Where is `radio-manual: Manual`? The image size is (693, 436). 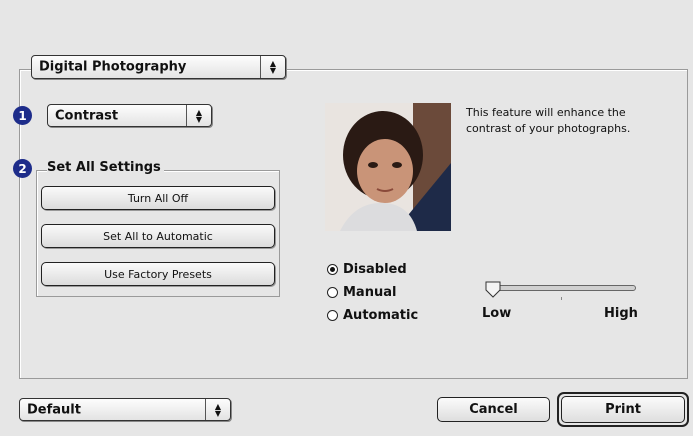
radio-manual: Manual is located at coordinates (361, 292).